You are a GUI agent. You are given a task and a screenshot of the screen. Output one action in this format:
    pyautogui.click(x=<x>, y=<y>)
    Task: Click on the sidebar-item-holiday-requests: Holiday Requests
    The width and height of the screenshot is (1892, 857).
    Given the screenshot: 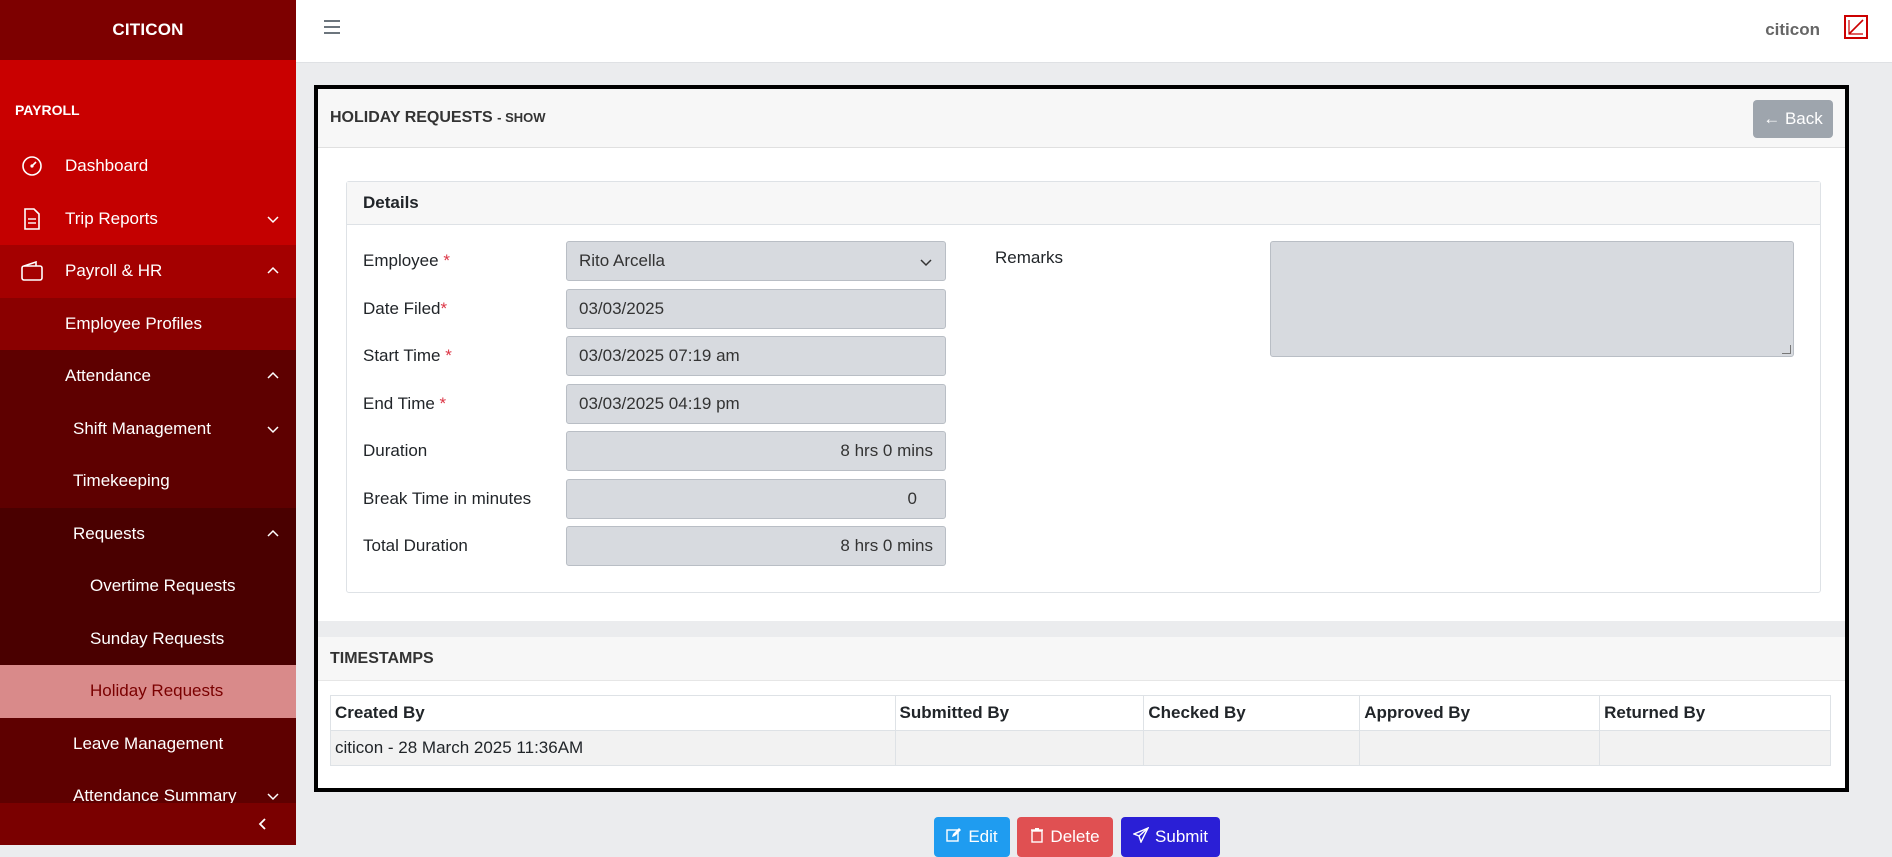 What is the action you would take?
    pyautogui.click(x=148, y=691)
    